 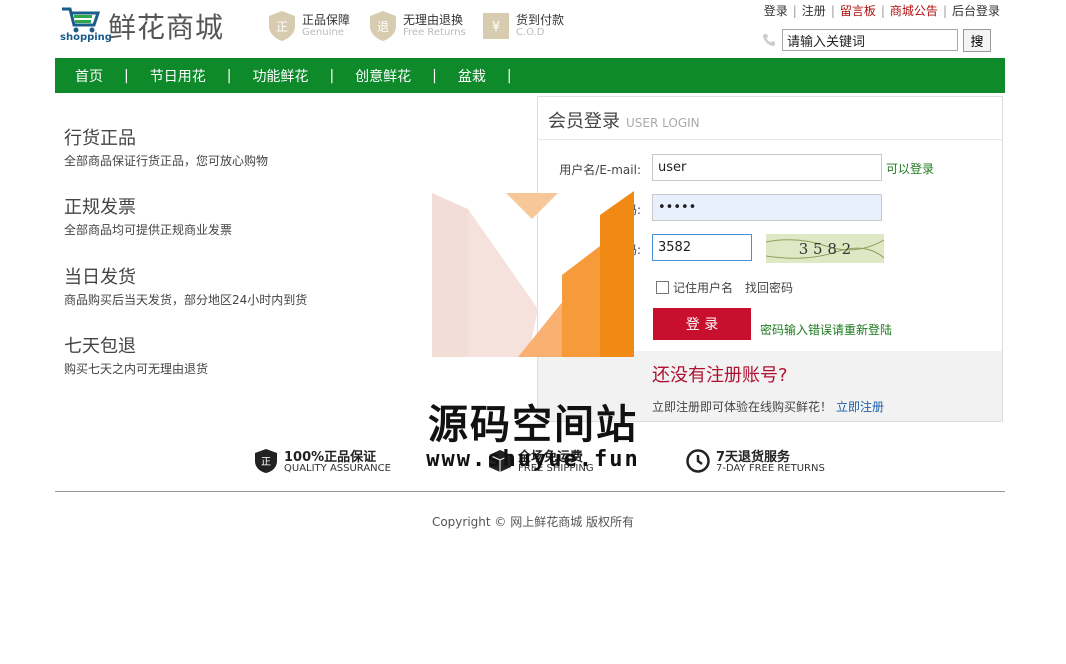 I want to click on watermark-title: 源码空间站, so click(x=533, y=425).